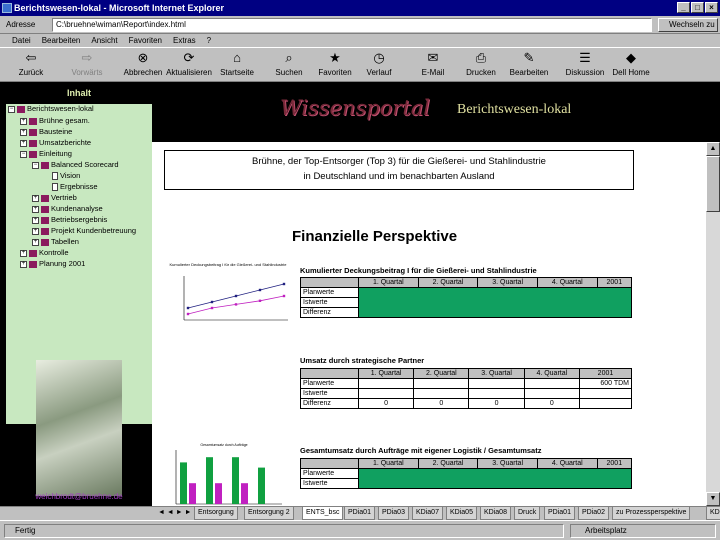  Describe the element at coordinates (355, 108) in the screenshot. I see `portal-logo: Wissensportal` at that location.